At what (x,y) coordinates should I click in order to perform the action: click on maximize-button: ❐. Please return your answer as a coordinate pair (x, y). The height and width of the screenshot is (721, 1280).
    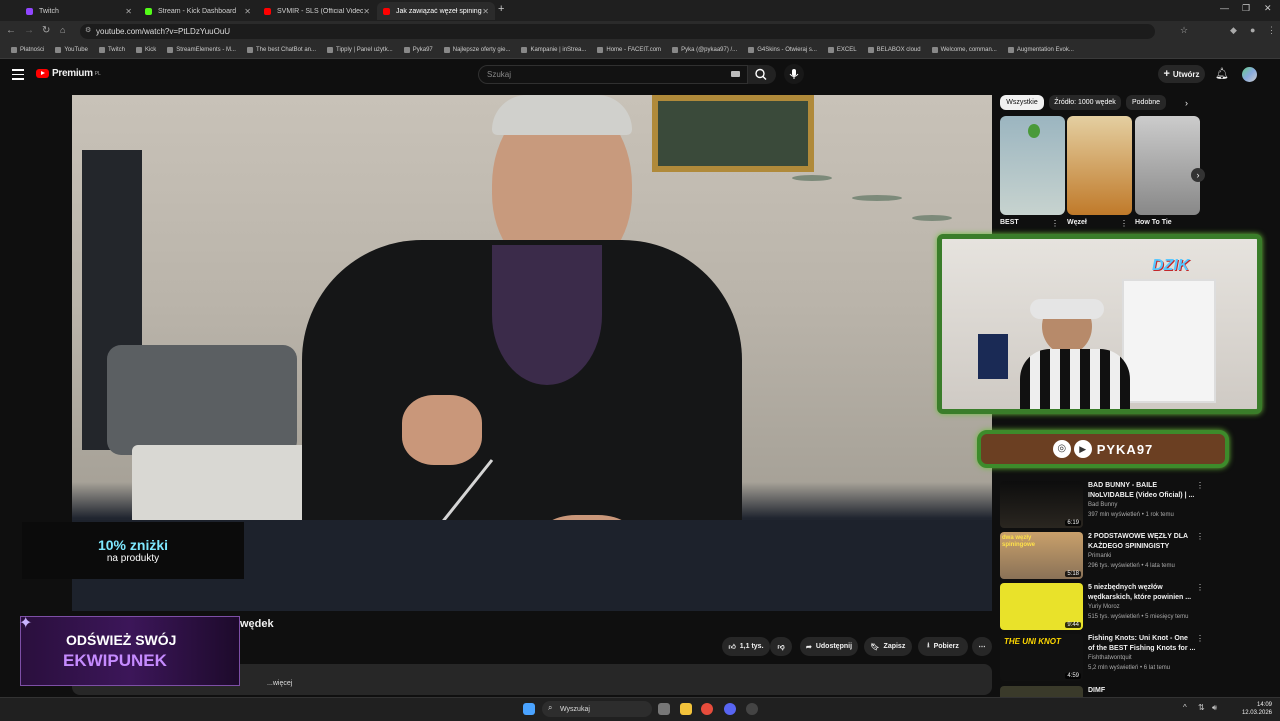
    Looking at the image, I should click on (1246, 8).